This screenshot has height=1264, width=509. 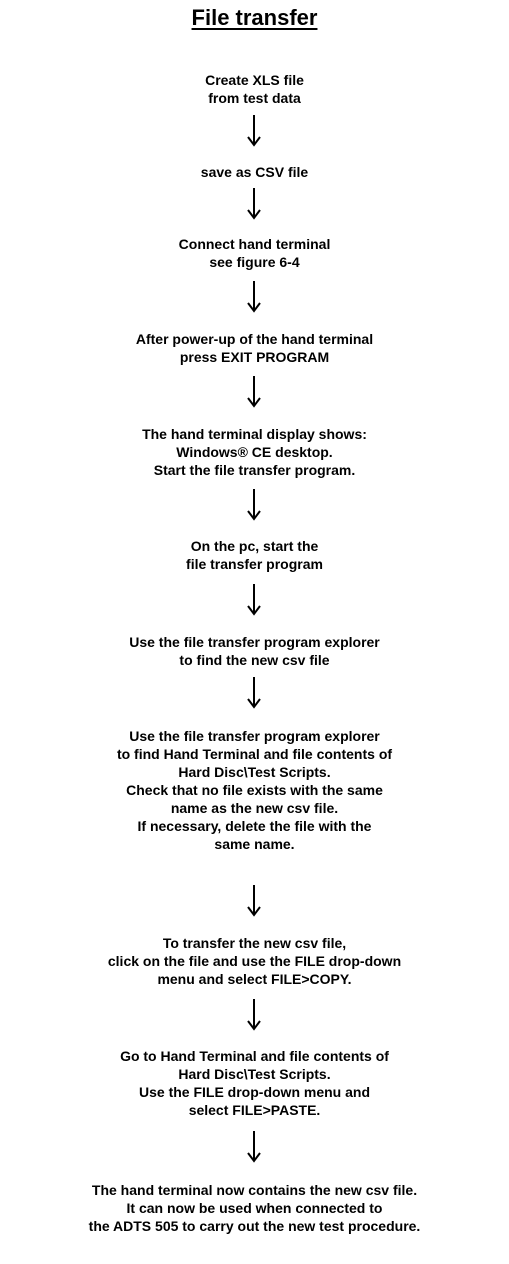 What do you see at coordinates (254, 98) in the screenshot?
I see `step-line: from test data` at bounding box center [254, 98].